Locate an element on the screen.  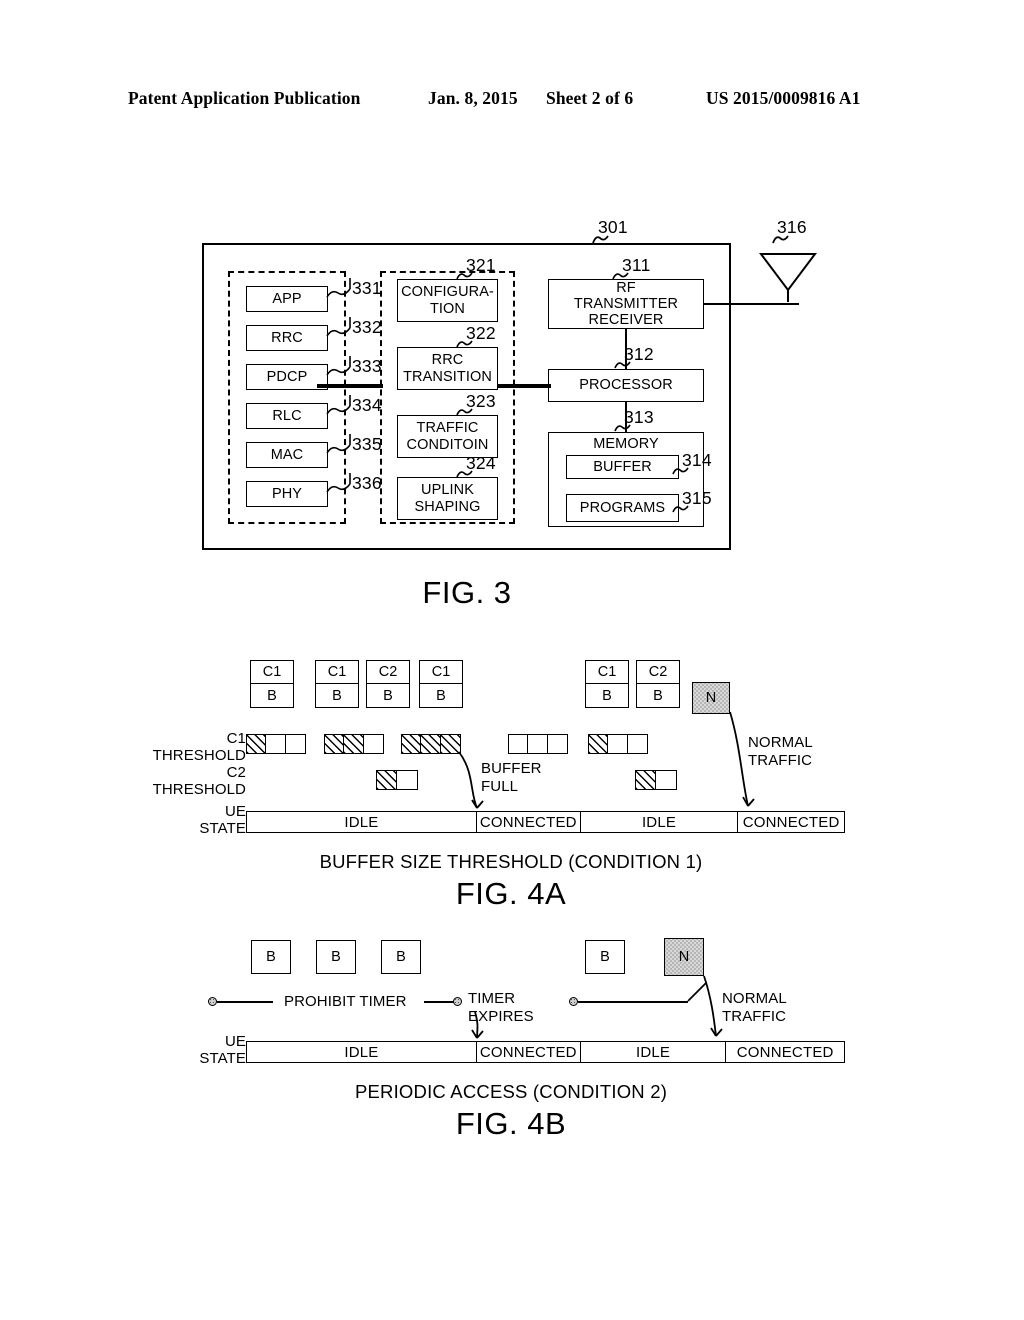
fig4b-caption: PERIODIC ACCESS (CONDITION 2) is located at coordinates (511, 1091).